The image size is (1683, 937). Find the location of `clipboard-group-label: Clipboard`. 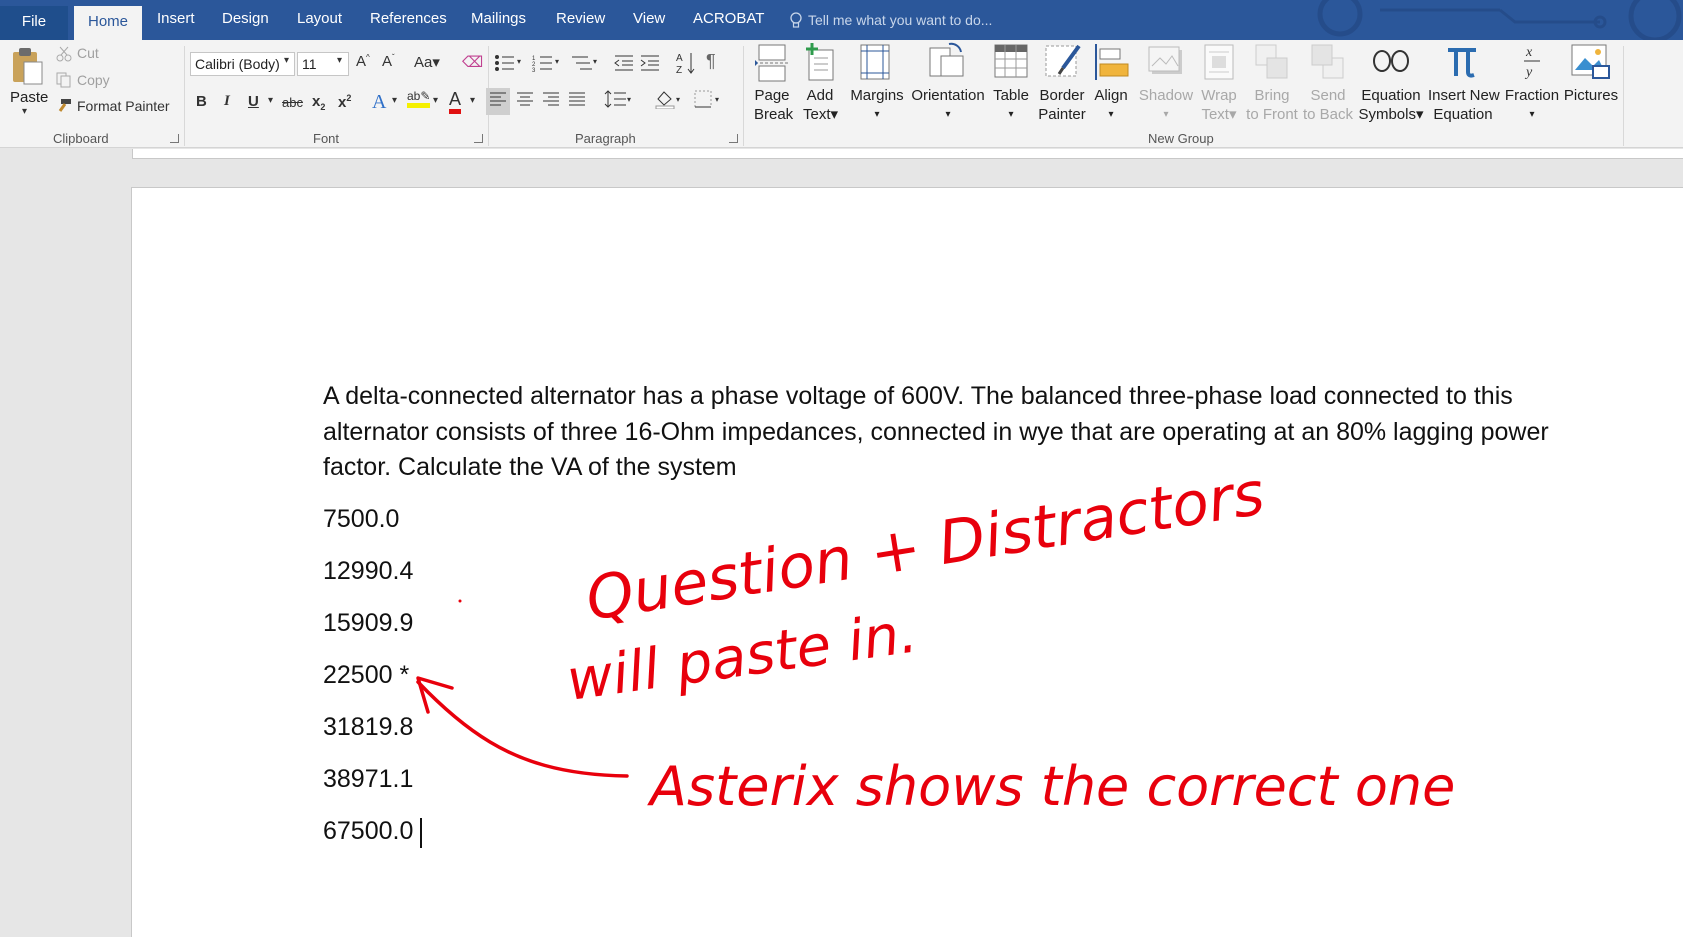

clipboard-group-label: Clipboard is located at coordinates (81, 138).